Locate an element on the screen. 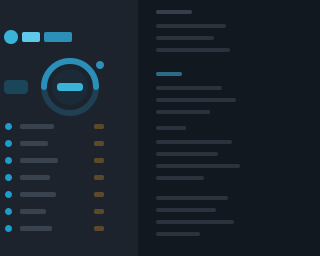  gauge-value-chip is located at coordinates (70, 87).